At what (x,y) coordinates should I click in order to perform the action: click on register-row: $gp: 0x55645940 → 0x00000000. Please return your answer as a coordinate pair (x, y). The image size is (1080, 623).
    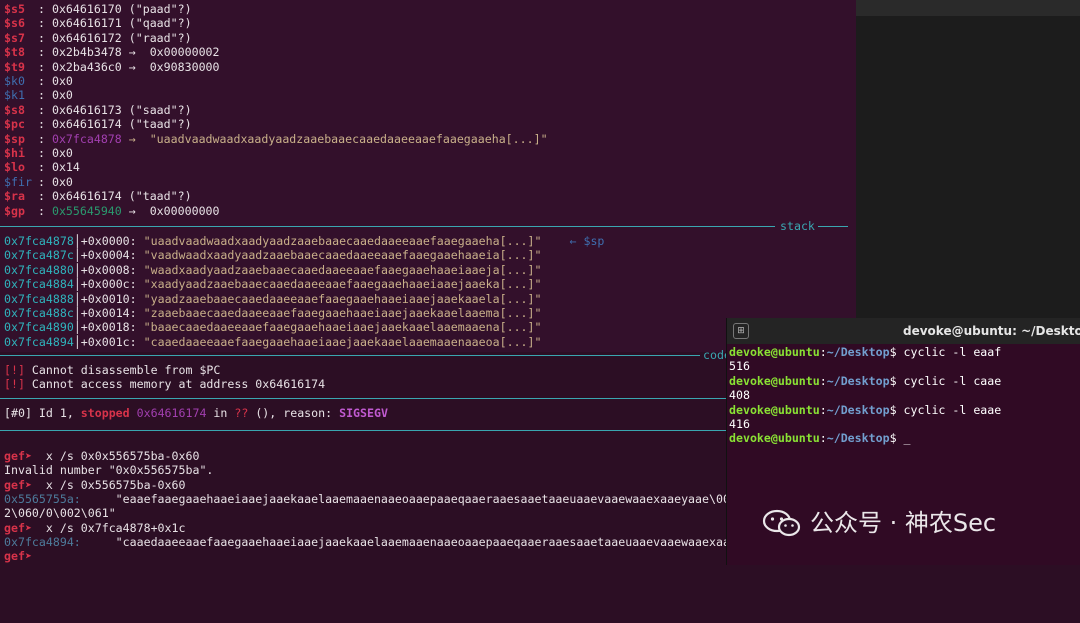
    Looking at the image, I should click on (112, 210).